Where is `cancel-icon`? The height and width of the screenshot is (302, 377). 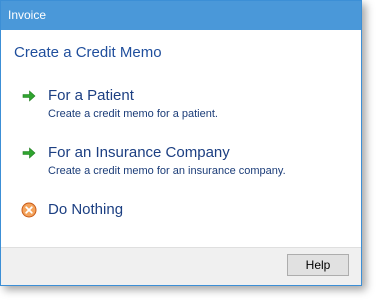 cancel-icon is located at coordinates (29, 210).